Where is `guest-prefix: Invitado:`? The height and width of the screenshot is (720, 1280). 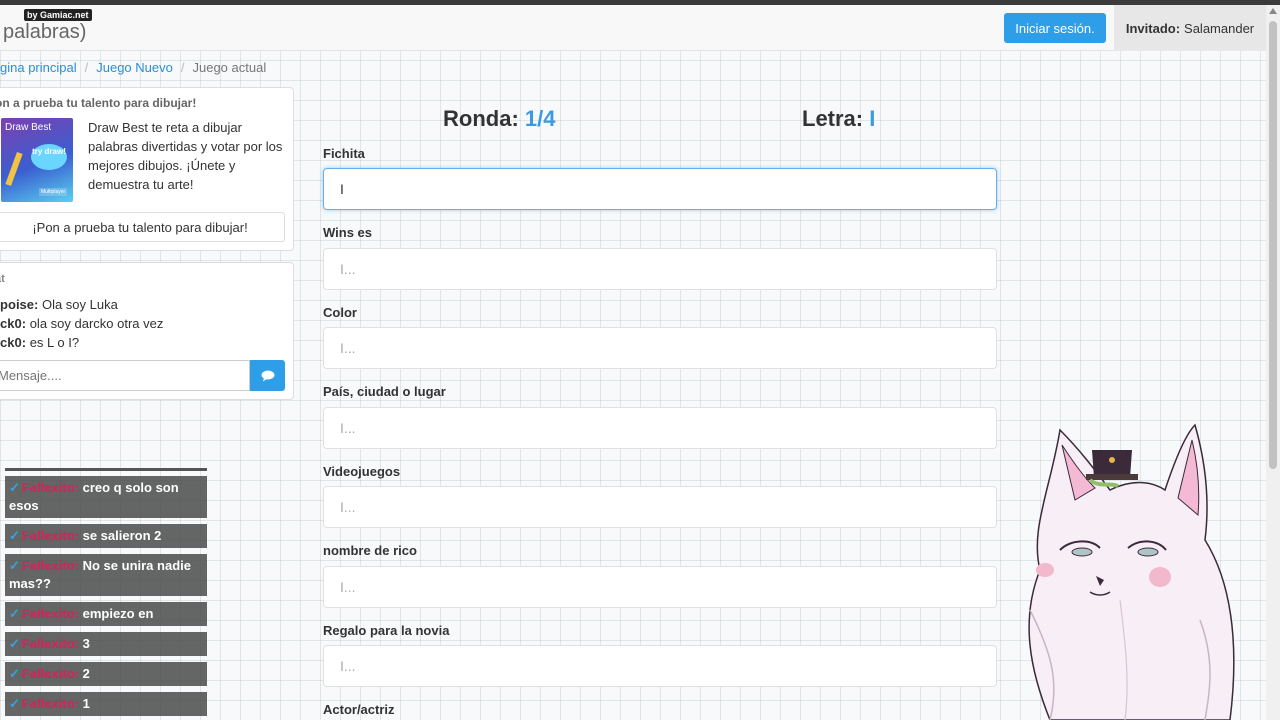
guest-prefix: Invitado: is located at coordinates (1153, 28).